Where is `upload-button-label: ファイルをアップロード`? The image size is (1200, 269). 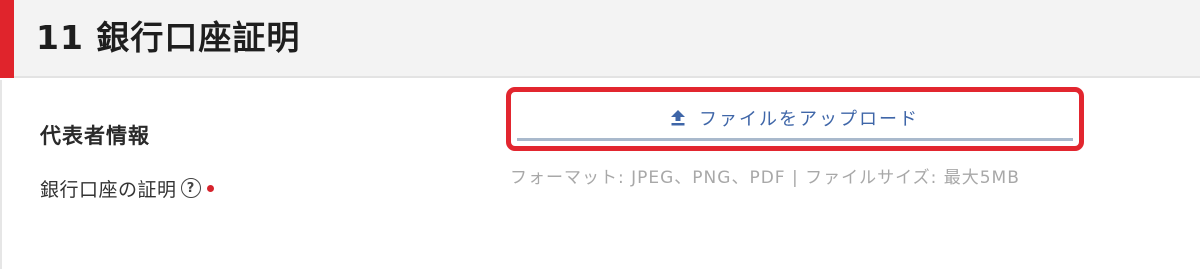
upload-button-label: ファイルをアップロード is located at coordinates (809, 119).